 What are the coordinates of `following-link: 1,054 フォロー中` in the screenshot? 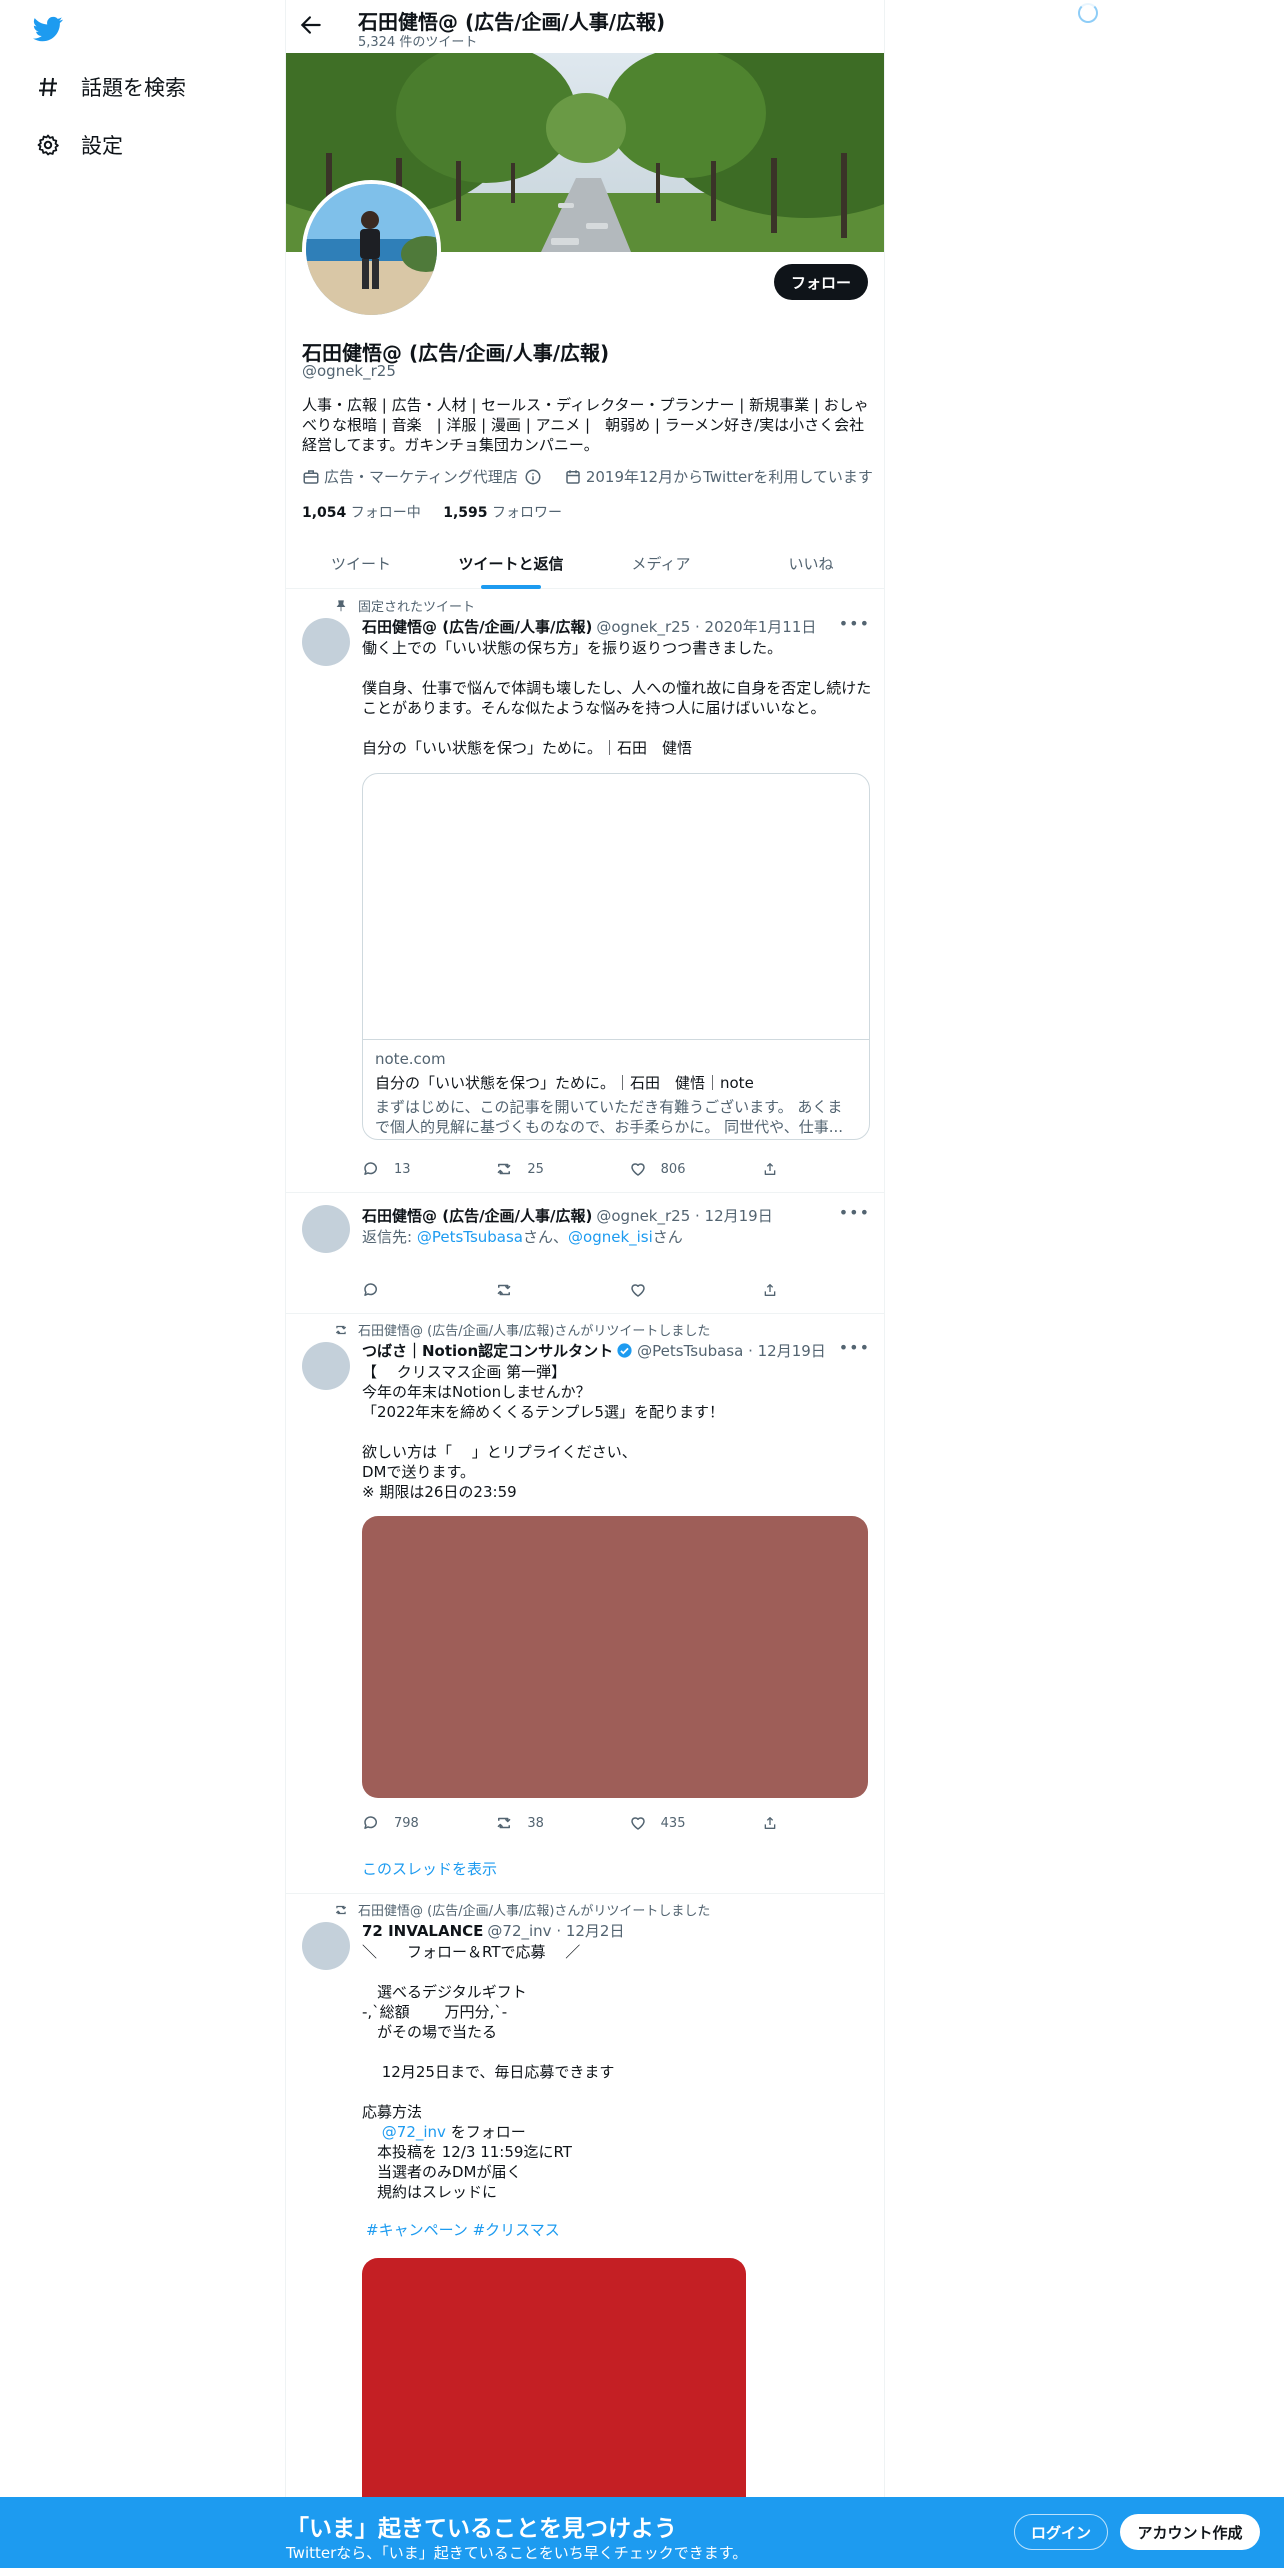 It's located at (361, 513).